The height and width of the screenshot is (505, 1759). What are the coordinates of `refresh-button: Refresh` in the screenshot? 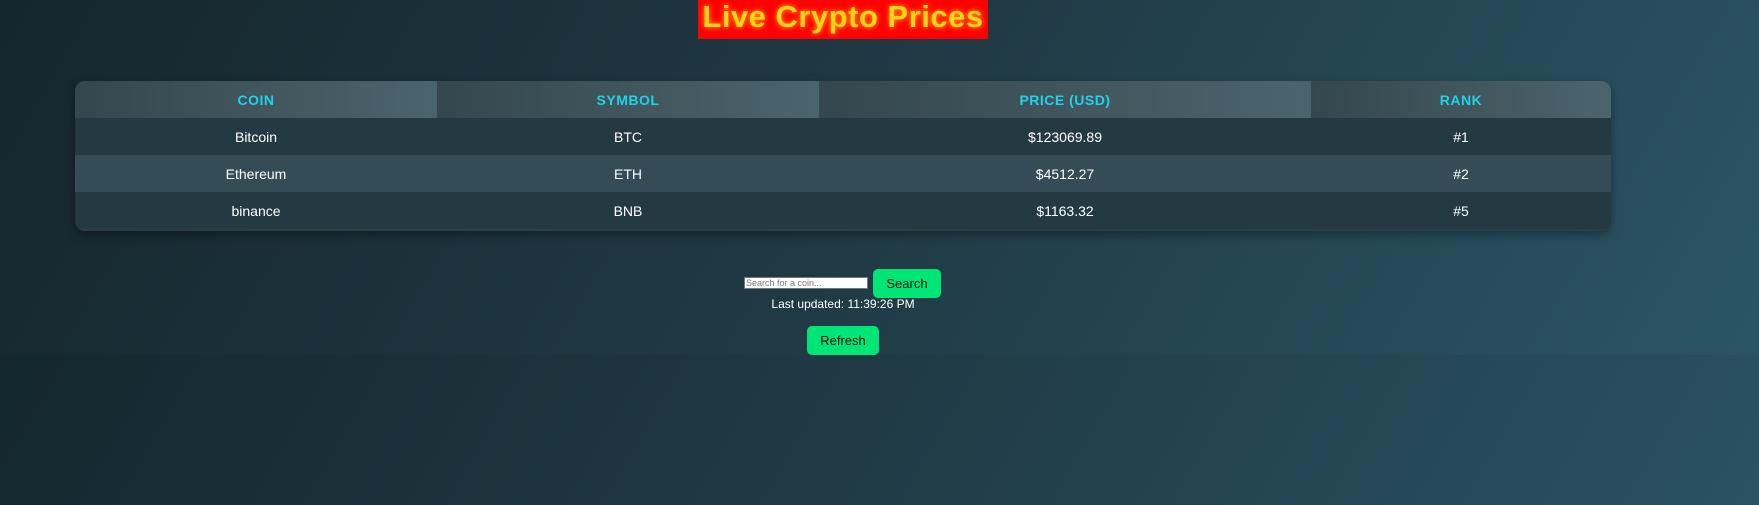 It's located at (843, 340).